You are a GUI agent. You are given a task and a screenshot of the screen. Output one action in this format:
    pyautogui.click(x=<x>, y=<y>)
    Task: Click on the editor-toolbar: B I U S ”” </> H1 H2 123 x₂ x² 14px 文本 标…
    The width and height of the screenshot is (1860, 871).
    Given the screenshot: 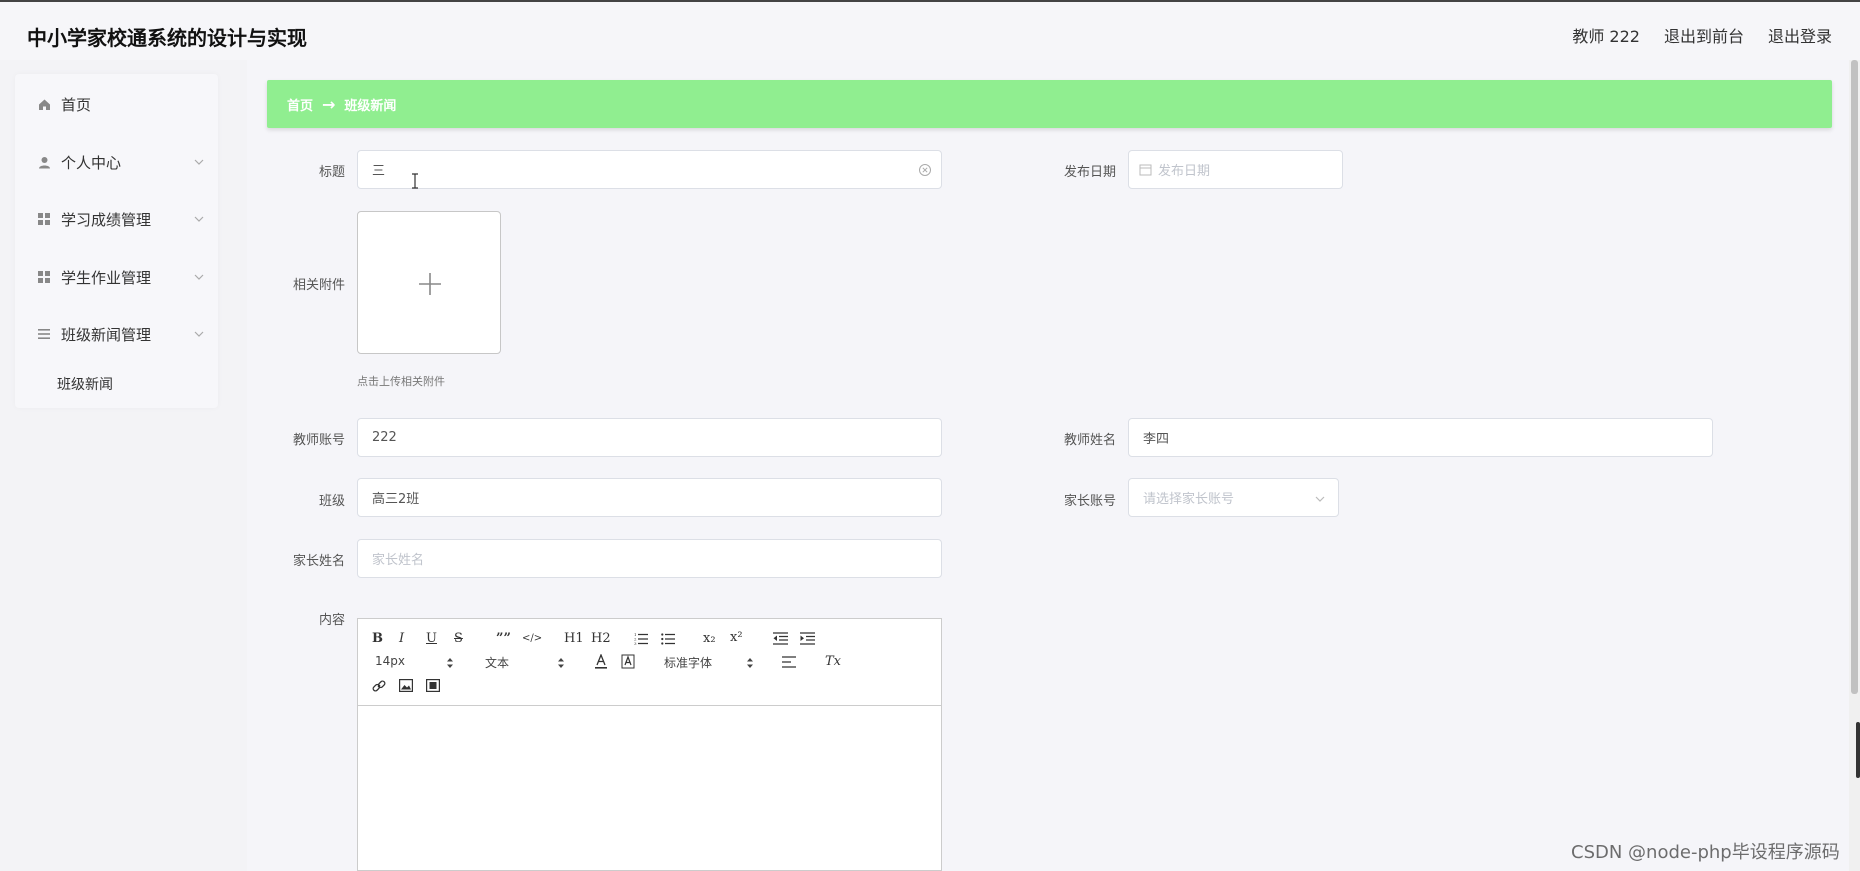 What is the action you would take?
    pyautogui.click(x=649, y=662)
    